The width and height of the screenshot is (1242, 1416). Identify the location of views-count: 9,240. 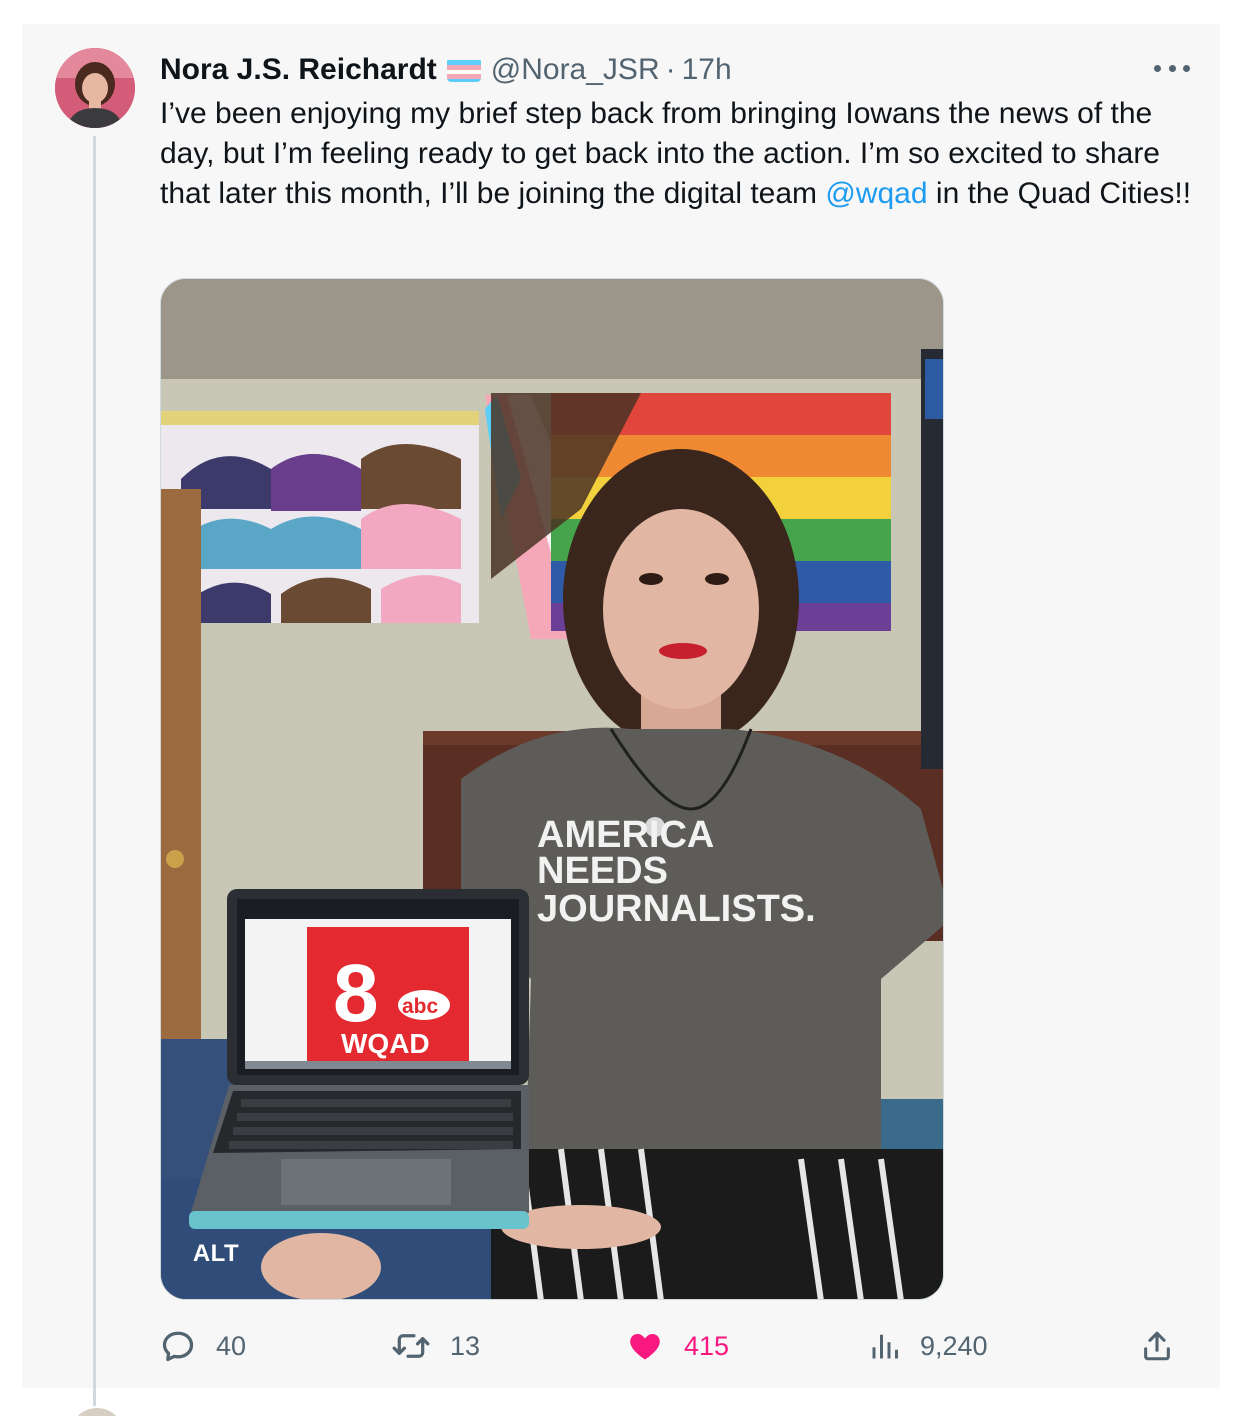
(954, 1345).